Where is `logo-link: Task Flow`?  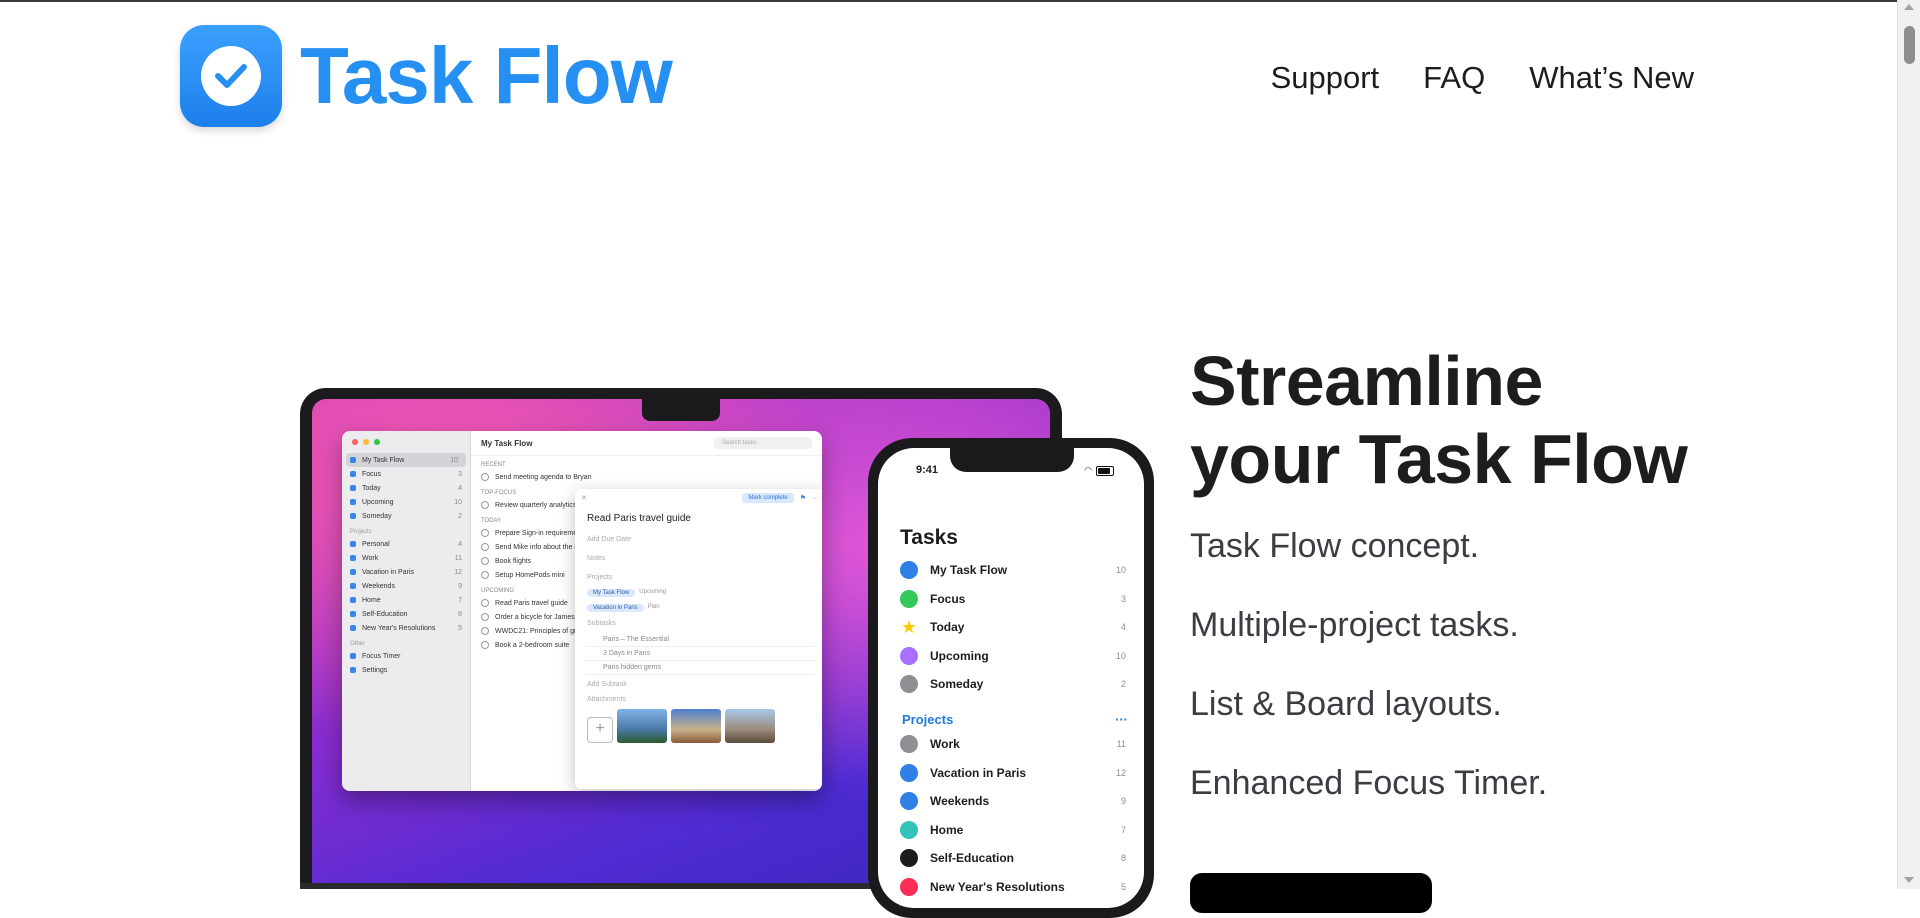 logo-link: Task Flow is located at coordinates (426, 76).